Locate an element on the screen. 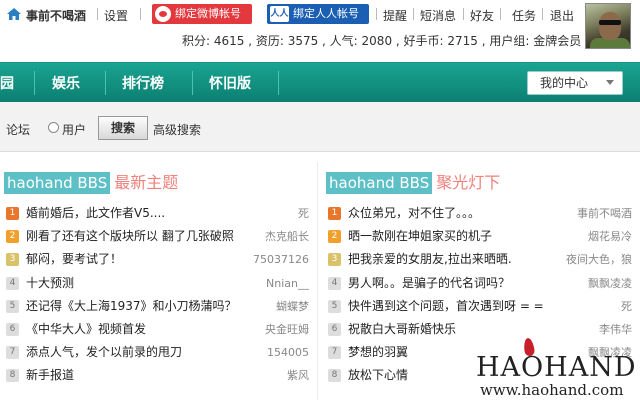  topic-author: 烟花易冷 is located at coordinates (610, 236).